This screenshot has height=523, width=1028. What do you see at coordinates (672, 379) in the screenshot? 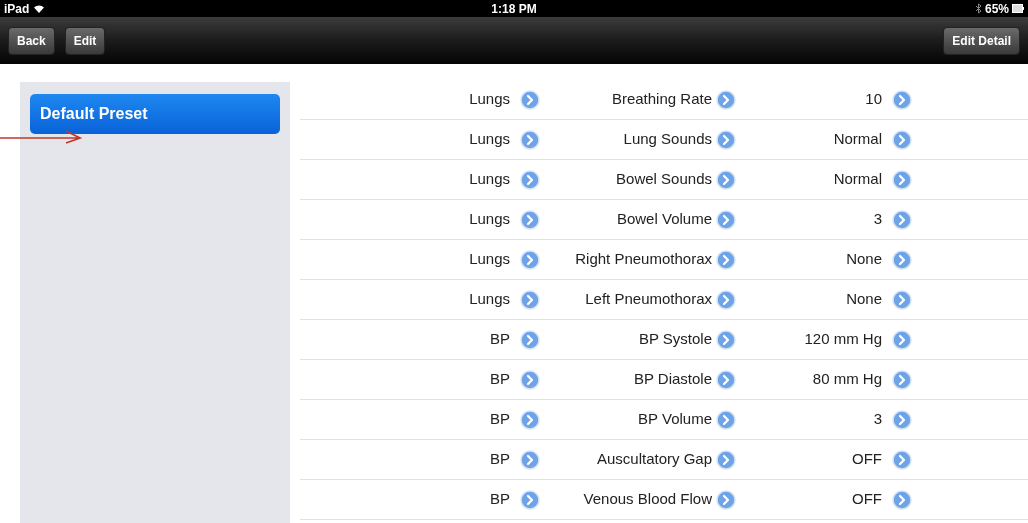
I see `parameter-label: BP Diastole` at bounding box center [672, 379].